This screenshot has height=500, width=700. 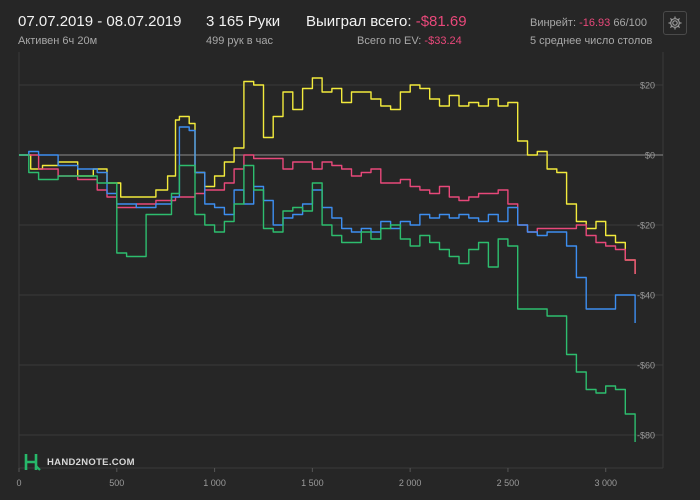 I want to click on gear-icon, so click(x=675, y=23).